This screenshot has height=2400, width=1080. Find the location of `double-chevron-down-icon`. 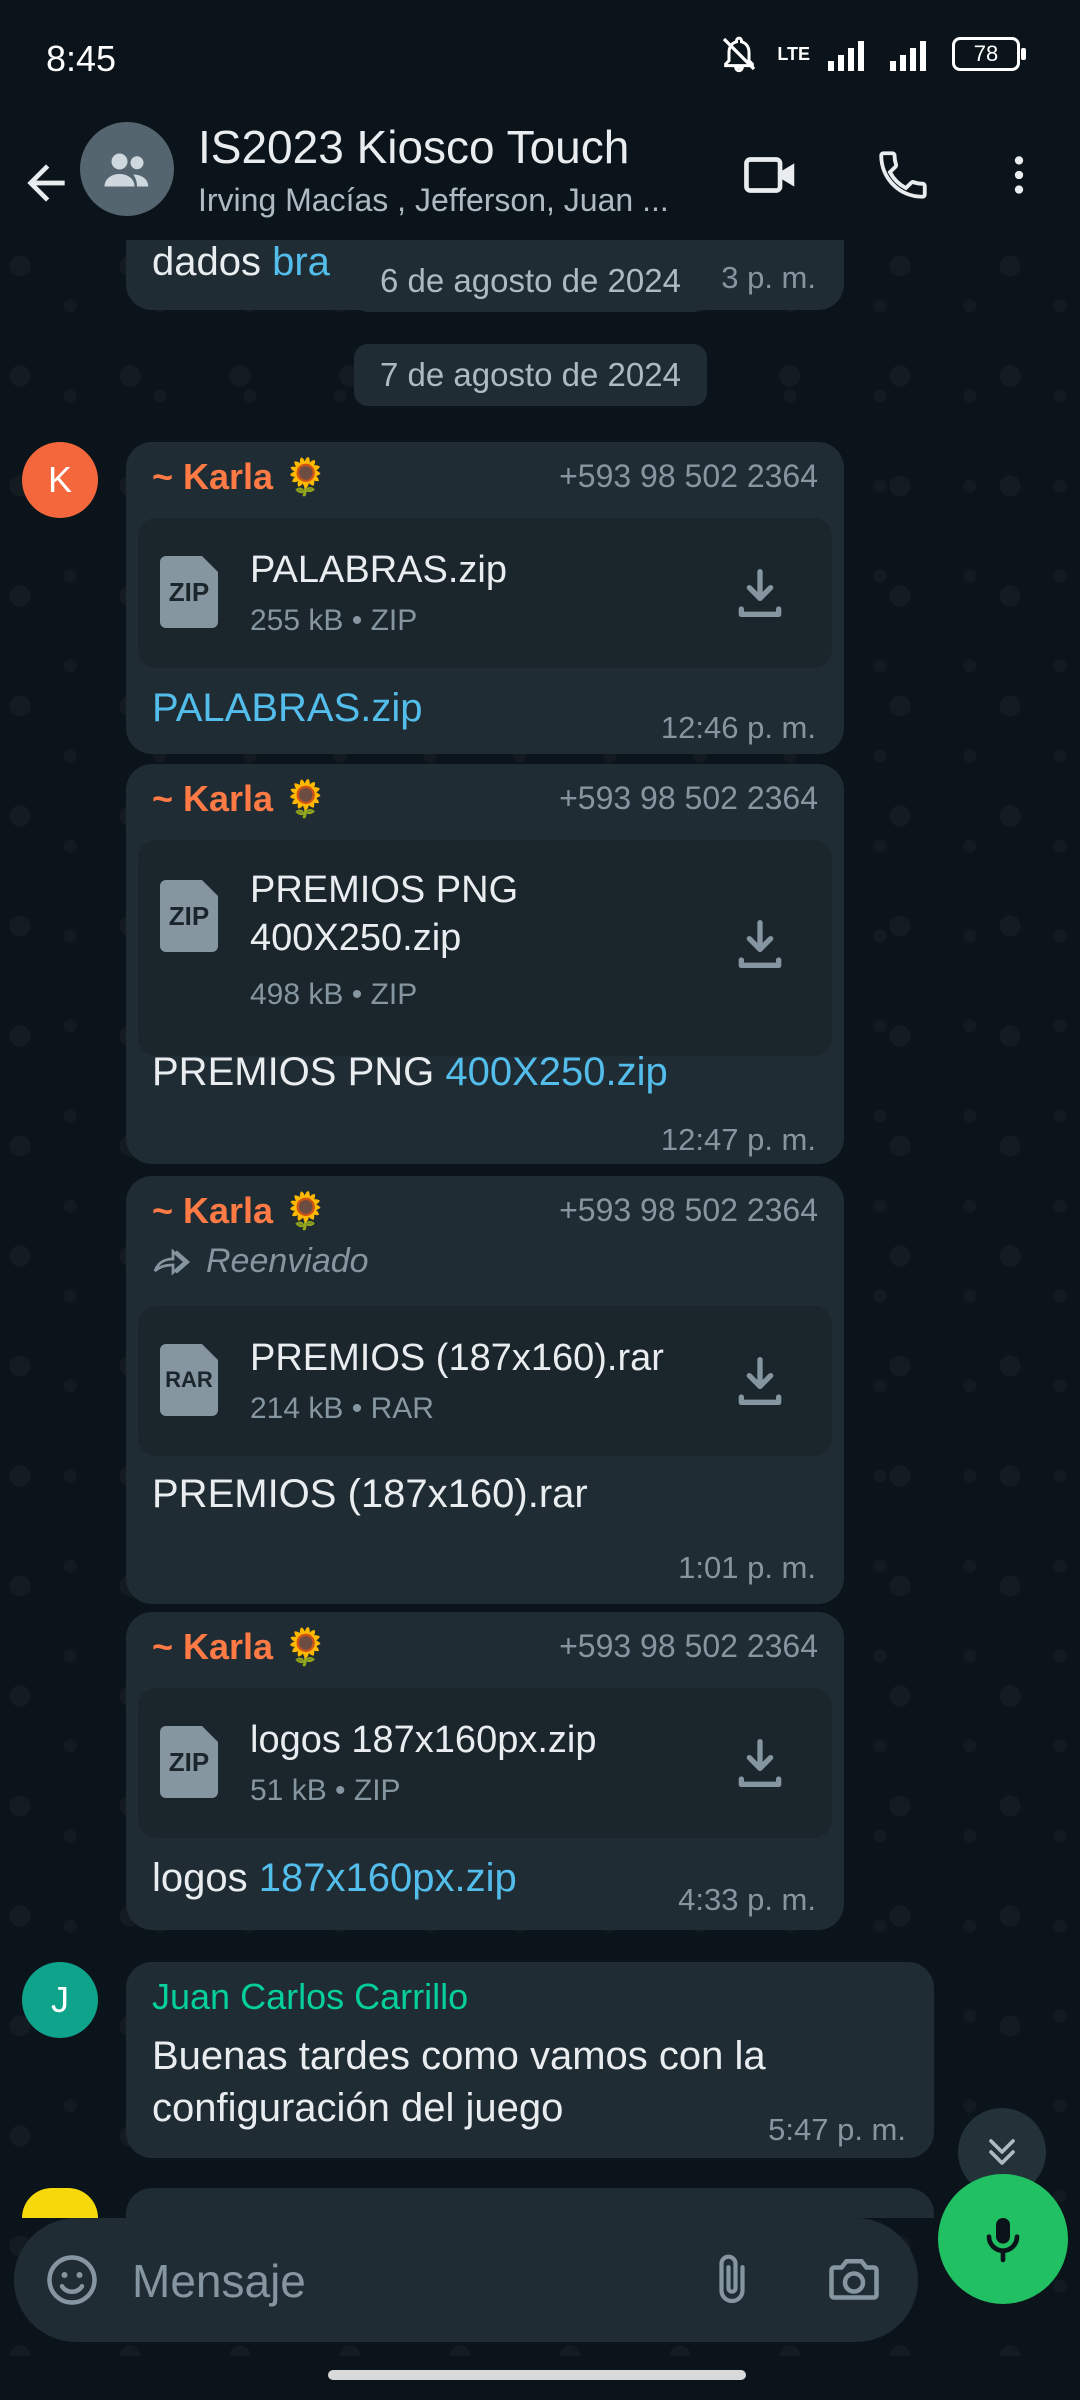

double-chevron-down-icon is located at coordinates (1002, 2152).